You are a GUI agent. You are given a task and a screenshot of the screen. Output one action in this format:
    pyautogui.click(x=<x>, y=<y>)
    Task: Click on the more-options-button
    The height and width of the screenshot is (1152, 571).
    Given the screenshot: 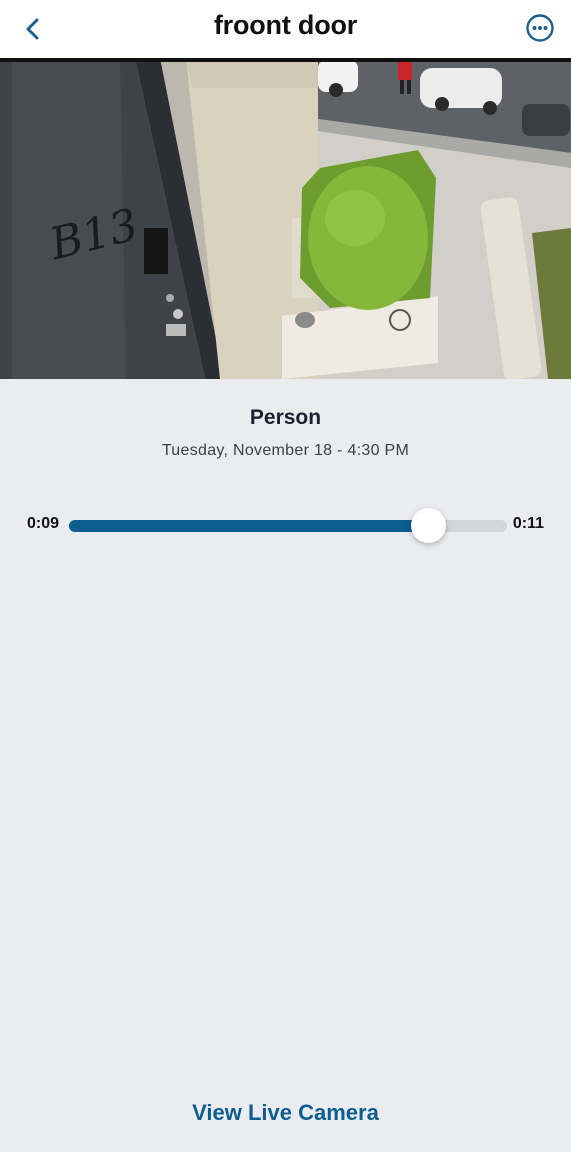 What is the action you would take?
    pyautogui.click(x=540, y=28)
    